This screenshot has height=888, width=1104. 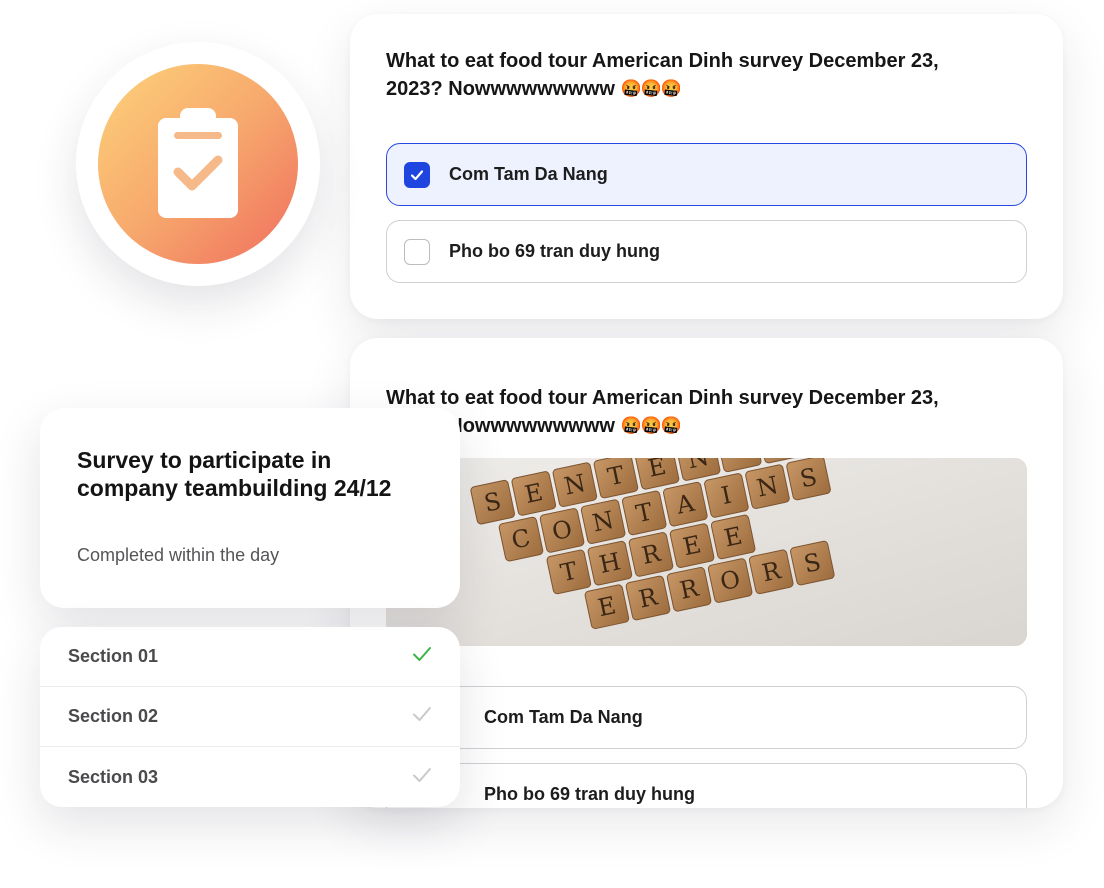 What do you see at coordinates (706, 552) in the screenshot?
I see `question-image: SENTENCECONTAINSTHREEERRORS` at bounding box center [706, 552].